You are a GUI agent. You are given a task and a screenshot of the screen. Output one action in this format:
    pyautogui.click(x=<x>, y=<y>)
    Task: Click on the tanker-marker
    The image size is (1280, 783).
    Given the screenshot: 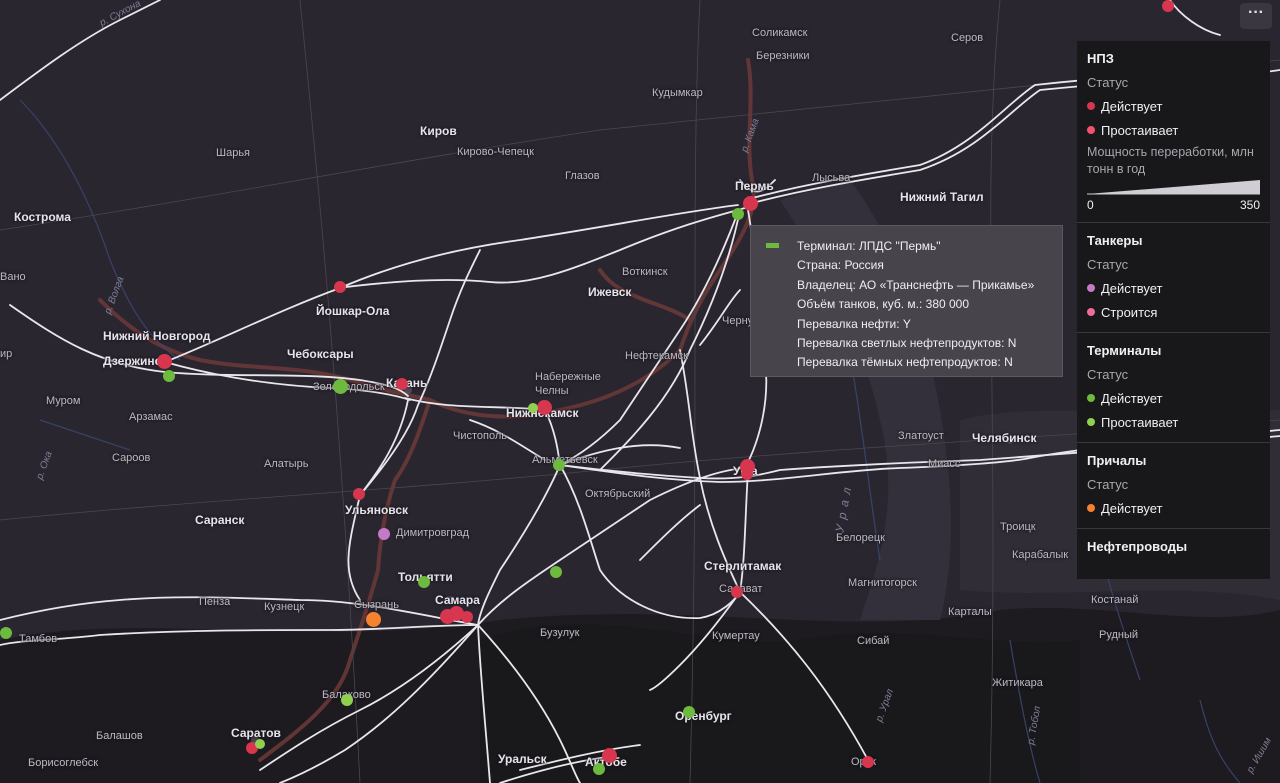 What is the action you would take?
    pyautogui.click(x=384, y=534)
    